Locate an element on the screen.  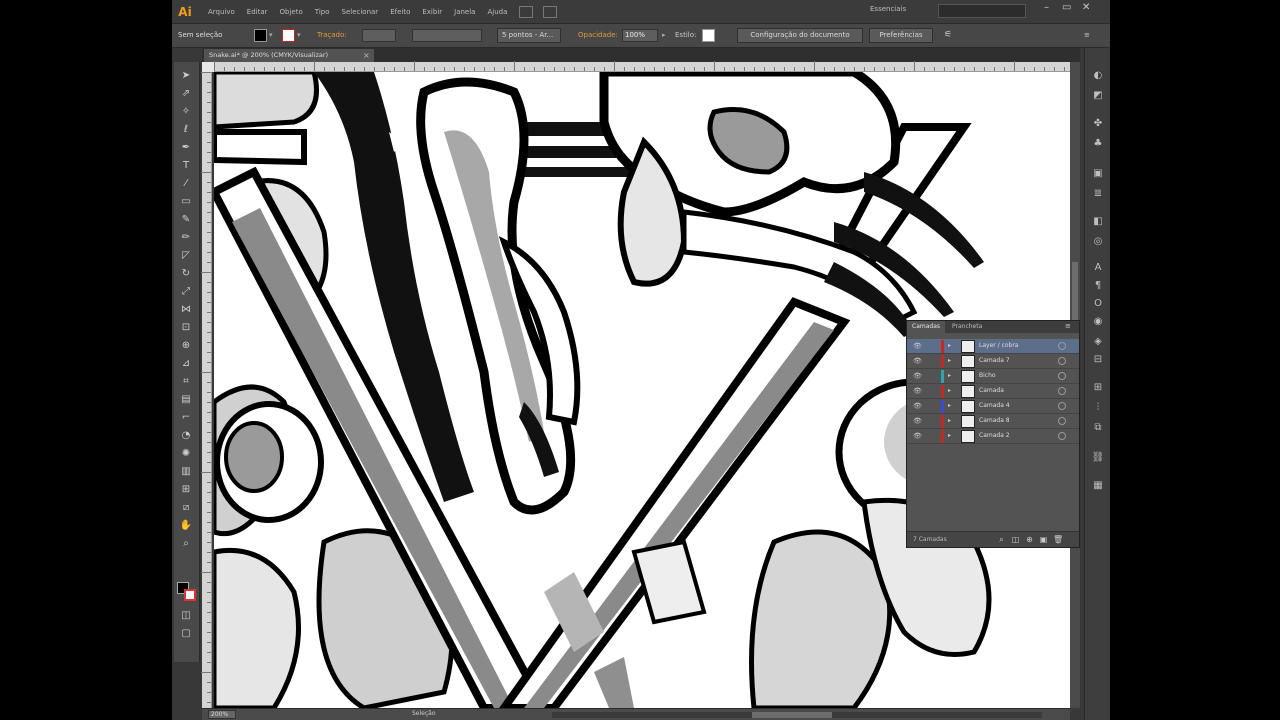
brushes-icon: ✤ is located at coordinates (1098, 124).